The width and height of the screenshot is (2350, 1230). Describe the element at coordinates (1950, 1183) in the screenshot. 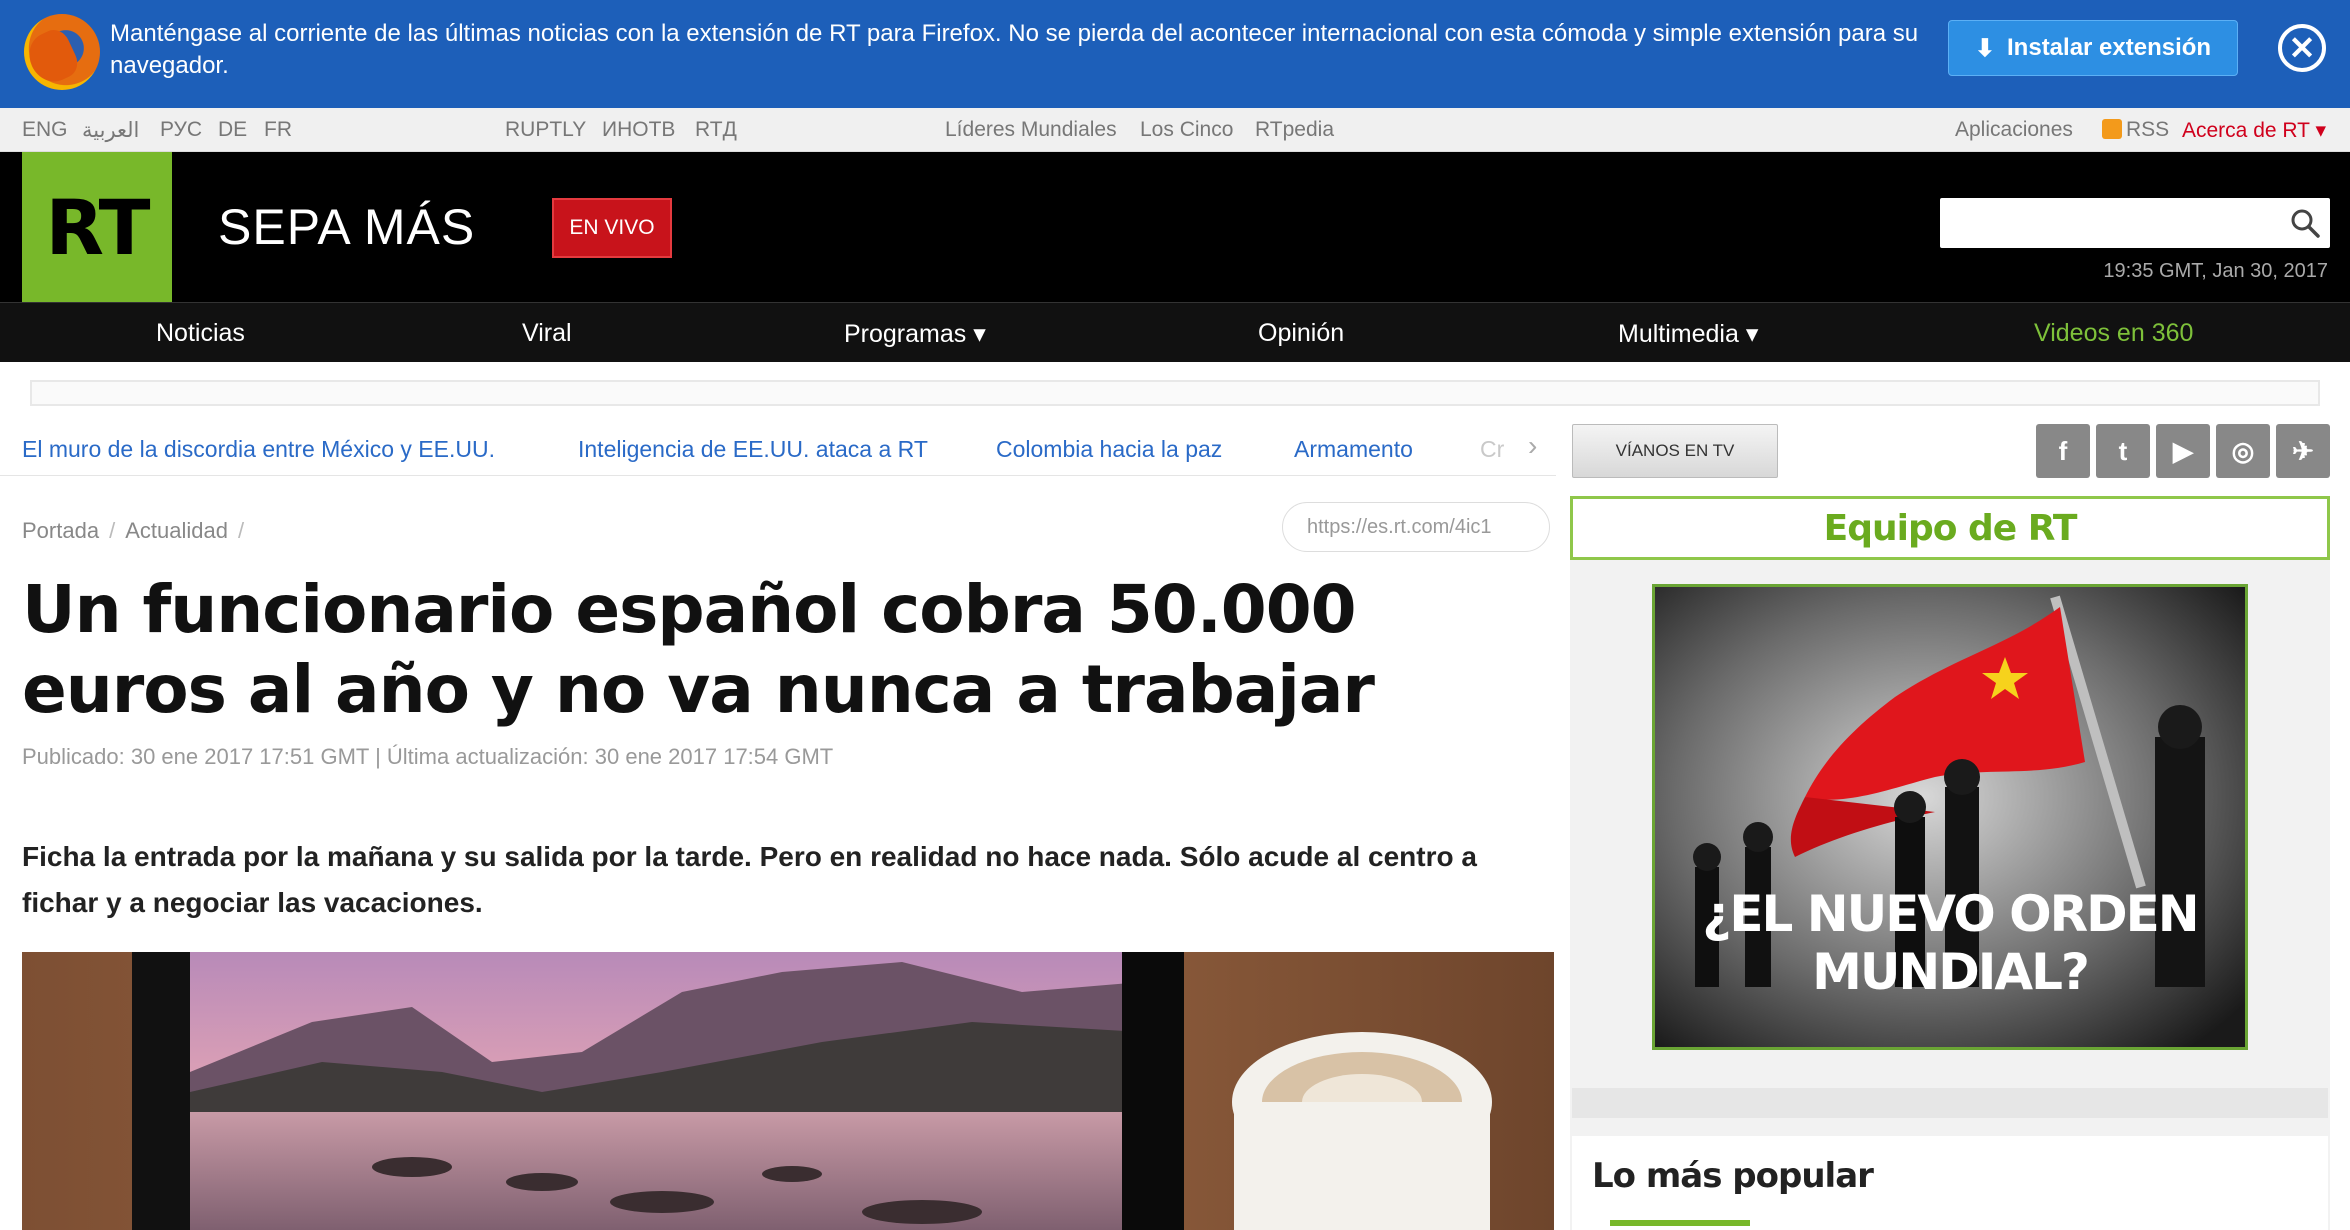

I see `popular-section: Lo más popular` at that location.